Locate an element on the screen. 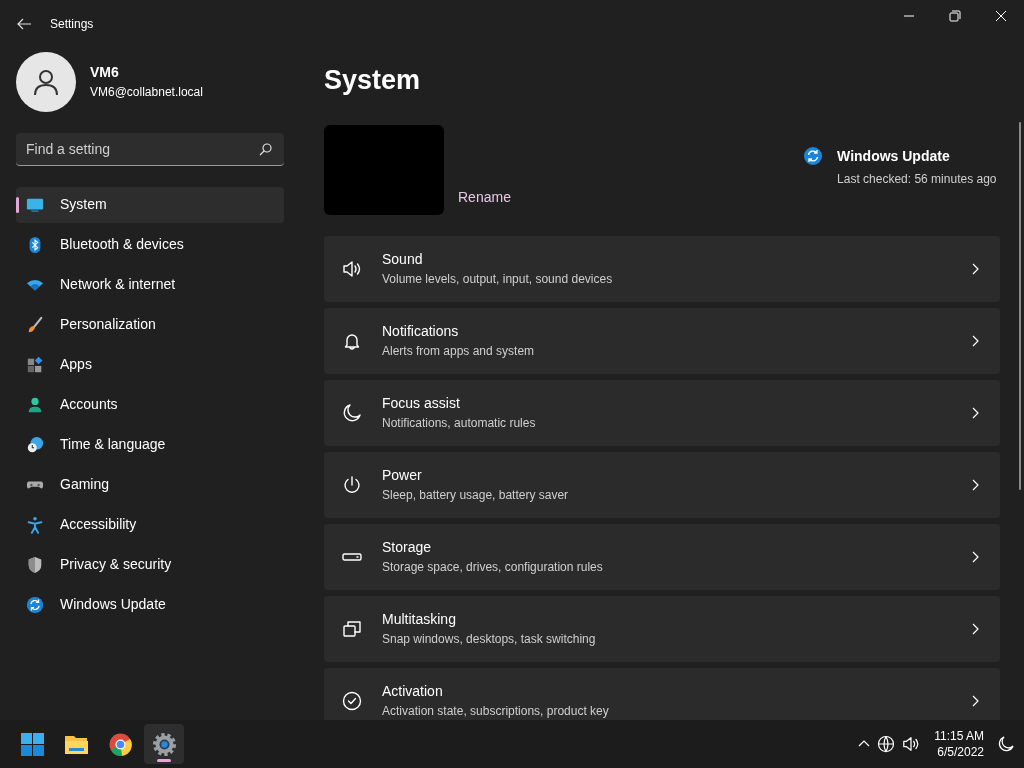  sidebar-item: Time & language is located at coordinates (150, 444).